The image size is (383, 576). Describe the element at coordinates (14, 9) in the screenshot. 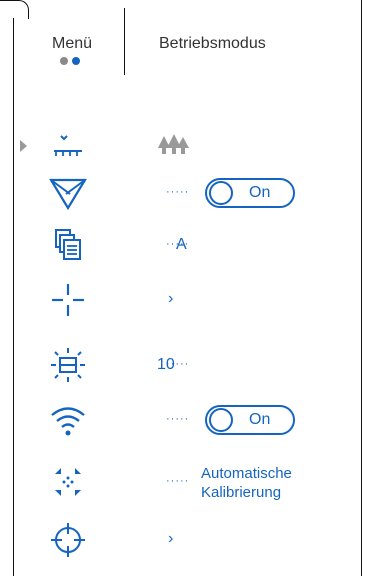

I see `frame-top-corner` at that location.